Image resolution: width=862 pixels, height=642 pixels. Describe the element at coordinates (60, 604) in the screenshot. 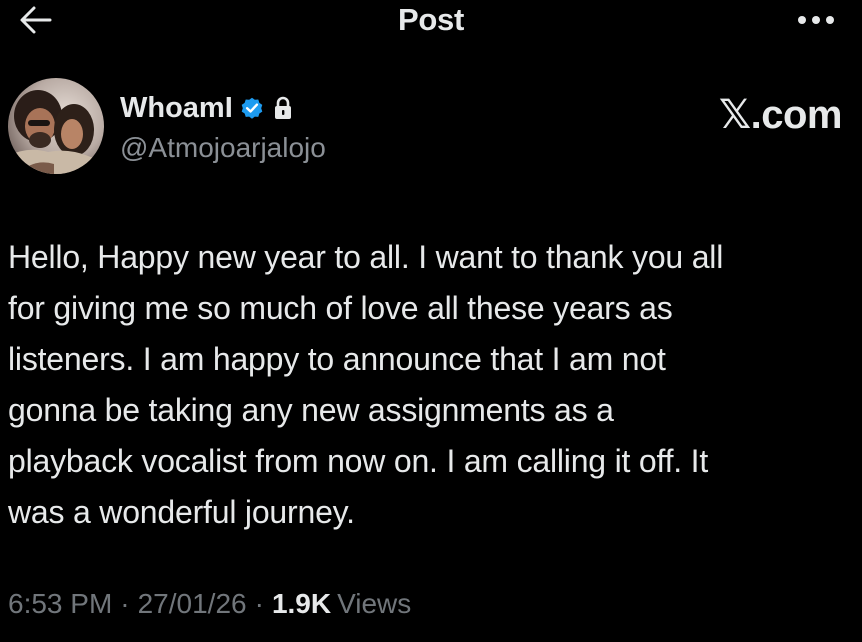

I see `post-time: 6:53 PM` at that location.